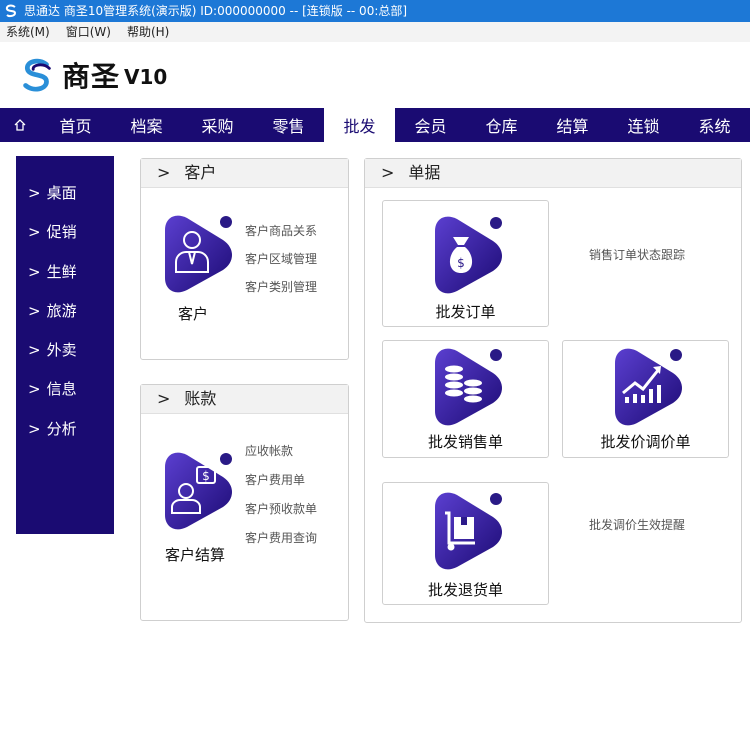 This screenshot has width=750, height=750. Describe the element at coordinates (20, 125) in the screenshot. I see `home-icon` at that location.